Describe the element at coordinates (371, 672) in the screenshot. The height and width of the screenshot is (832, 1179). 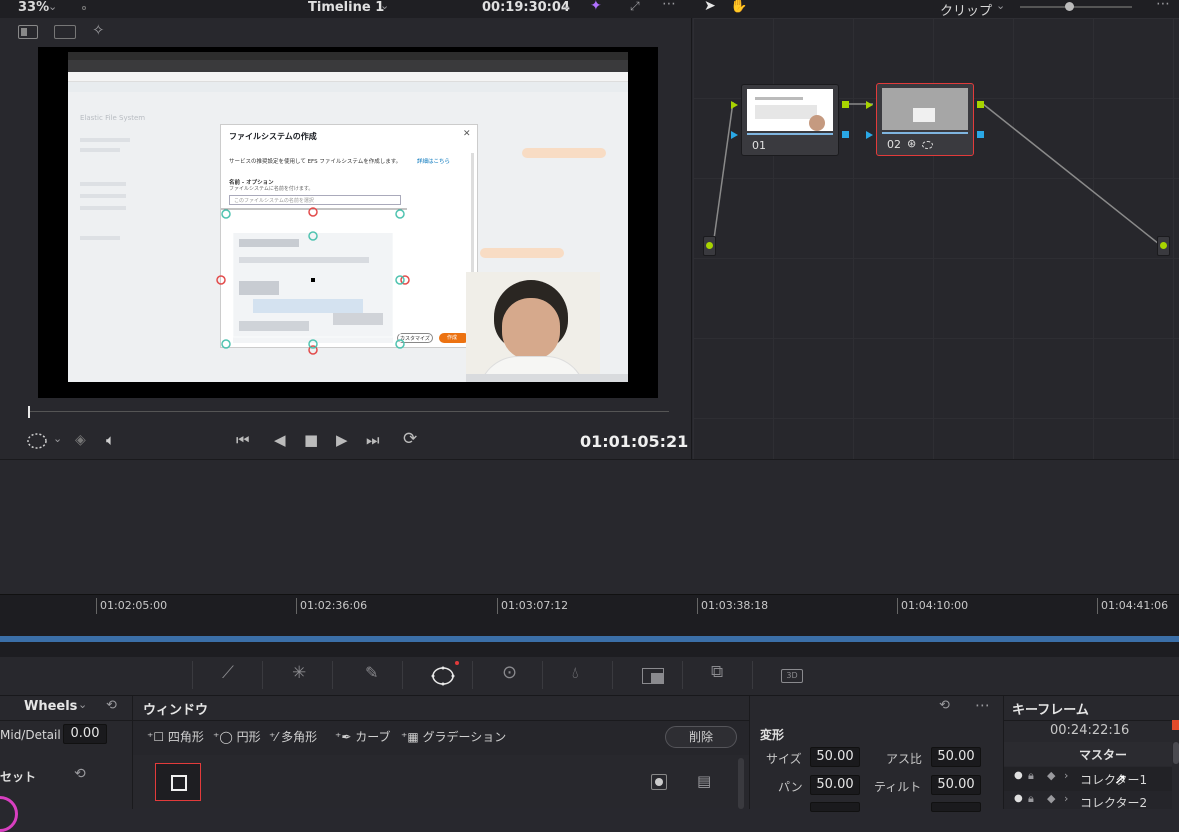
I see `qualifier-icon: ✎` at that location.